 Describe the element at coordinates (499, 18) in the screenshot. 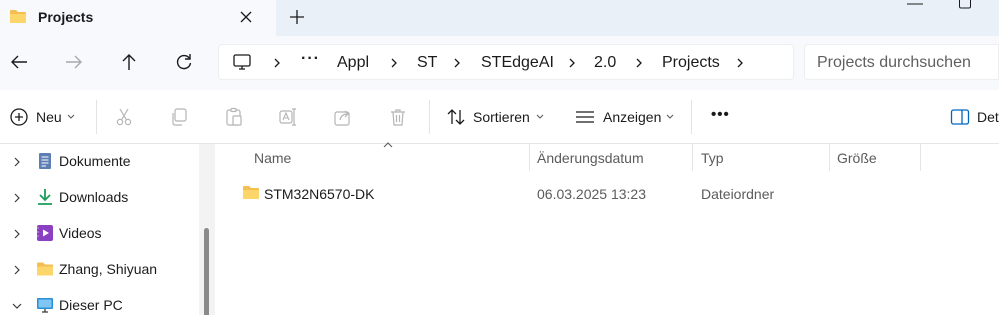

I see `tab-bar: Projects` at that location.